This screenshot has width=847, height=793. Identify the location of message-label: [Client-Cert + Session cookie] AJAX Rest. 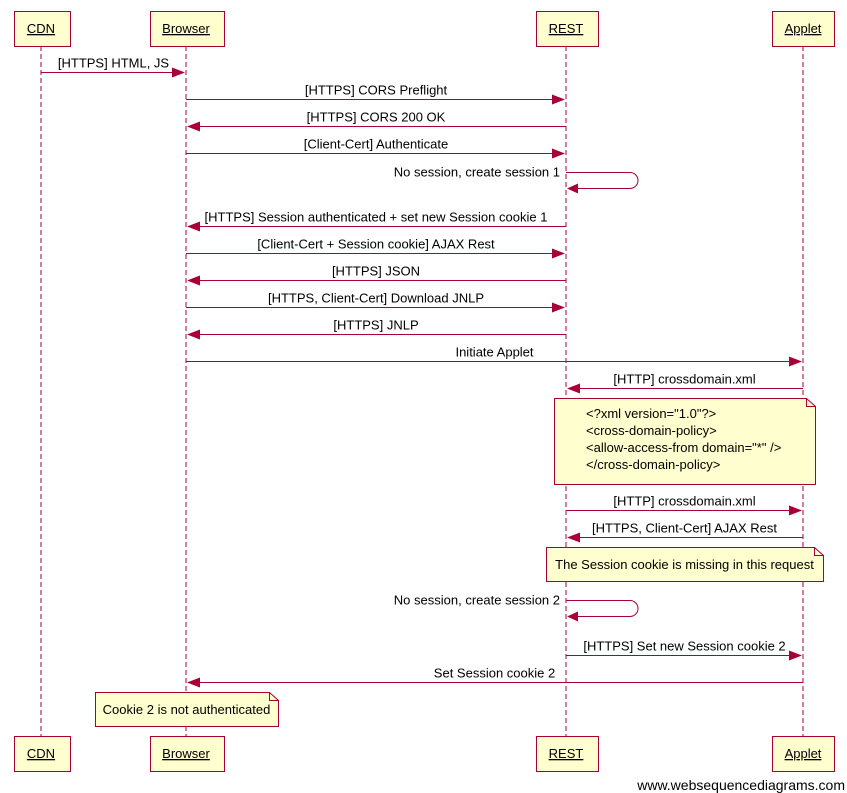
(376, 244).